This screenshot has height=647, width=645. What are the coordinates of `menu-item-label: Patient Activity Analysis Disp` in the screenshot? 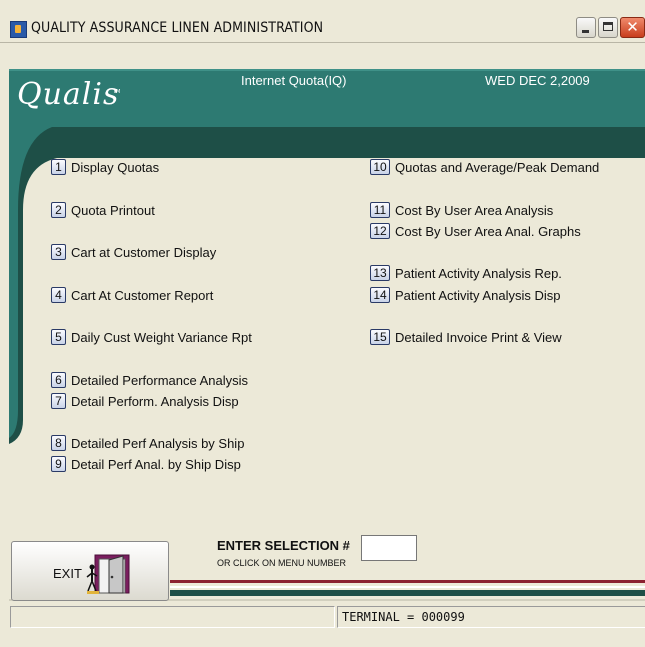 It's located at (477, 295).